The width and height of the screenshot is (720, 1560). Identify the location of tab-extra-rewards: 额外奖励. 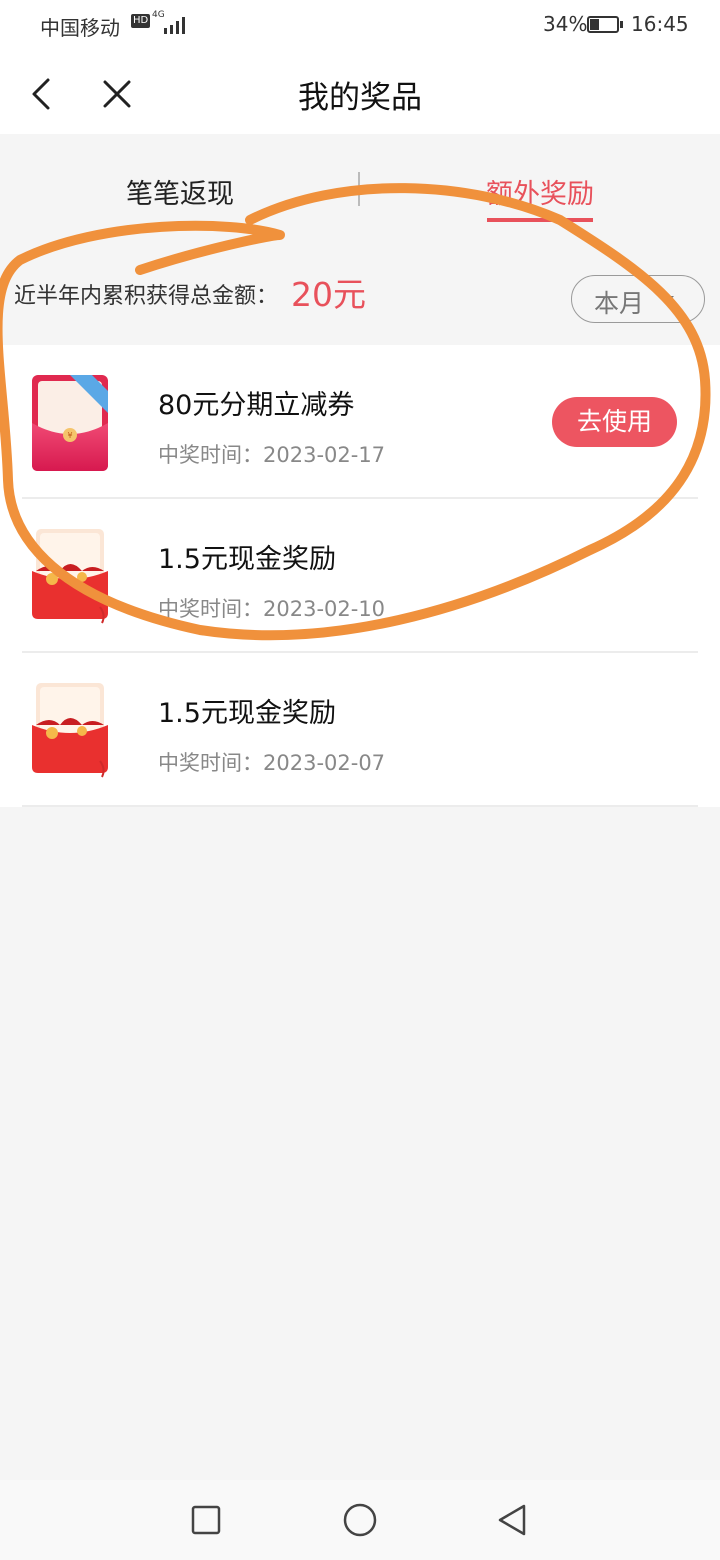
(540, 191).